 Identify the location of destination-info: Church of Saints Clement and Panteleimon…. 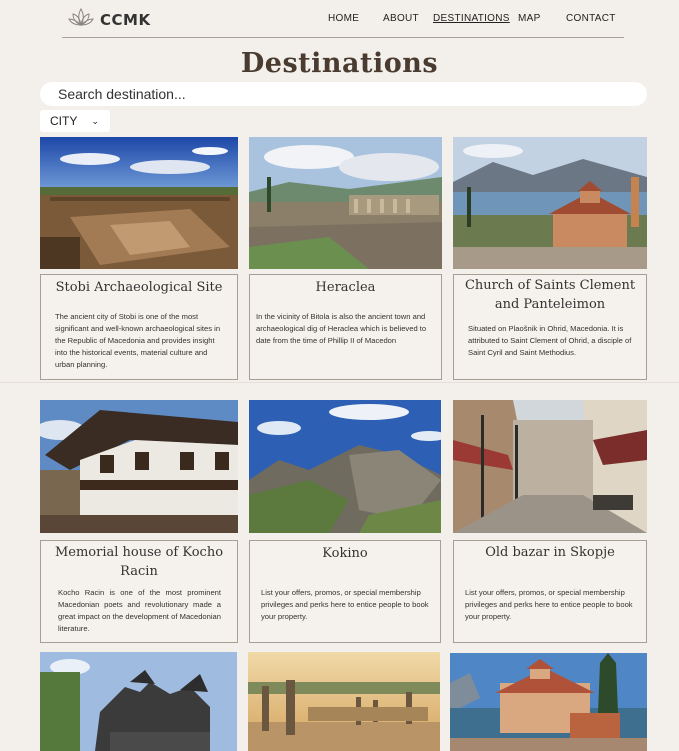
(550, 327).